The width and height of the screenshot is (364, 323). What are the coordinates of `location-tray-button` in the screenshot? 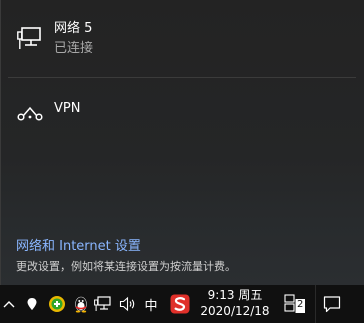 It's located at (32, 304).